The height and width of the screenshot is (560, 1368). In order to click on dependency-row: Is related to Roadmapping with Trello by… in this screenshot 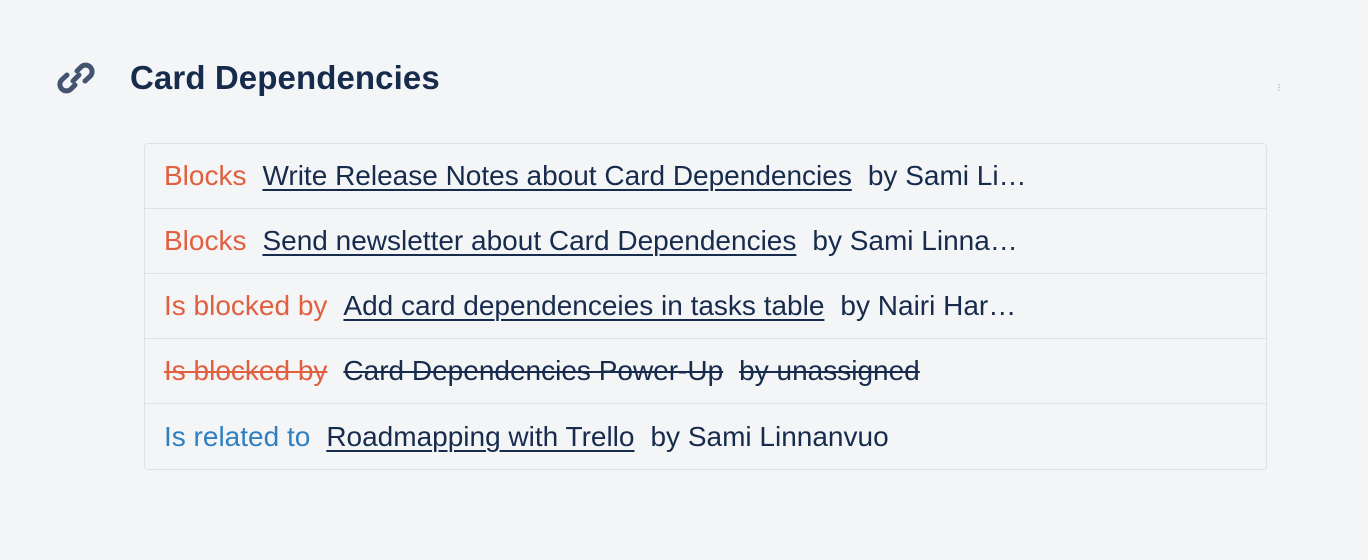, I will do `click(705, 436)`.